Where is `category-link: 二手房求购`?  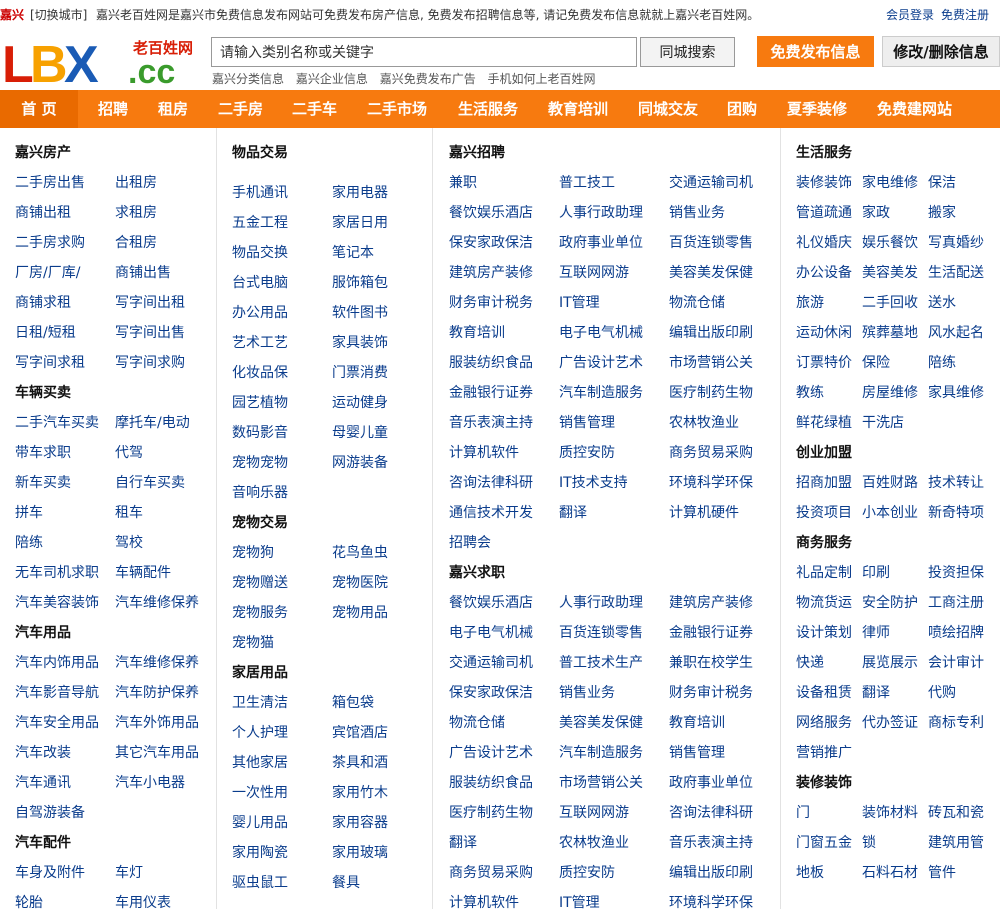
category-link: 二手房求购 is located at coordinates (50, 242).